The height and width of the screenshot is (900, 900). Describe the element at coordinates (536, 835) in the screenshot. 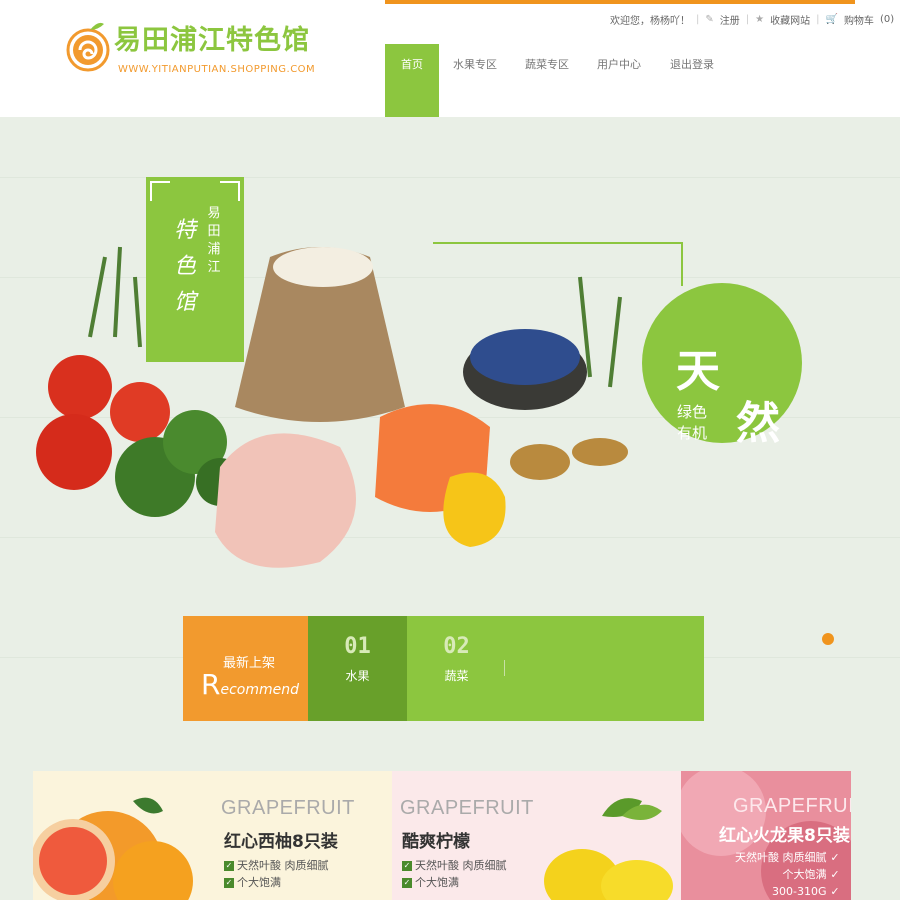

I see `product-card: GRAPEFRUIT 酷爽柠檬 ✓ 天然叶酸 肉质细腻 ✓ 个大饱满` at that location.